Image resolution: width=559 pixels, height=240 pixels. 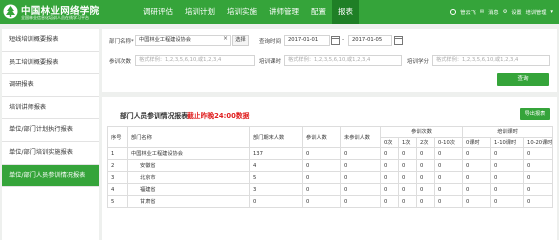 I want to click on hours-input: 格式样例：1,2,3,5,6,10,或1,2,3,4, so click(x=343, y=60).